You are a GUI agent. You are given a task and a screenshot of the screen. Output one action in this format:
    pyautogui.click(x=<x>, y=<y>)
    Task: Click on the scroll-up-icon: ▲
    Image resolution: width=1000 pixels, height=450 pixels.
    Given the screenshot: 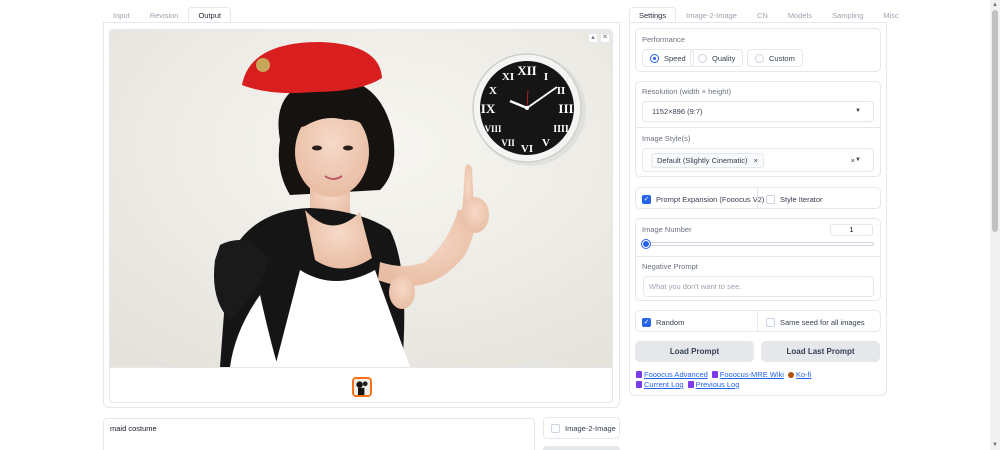 What is the action you would take?
    pyautogui.click(x=995, y=5)
    